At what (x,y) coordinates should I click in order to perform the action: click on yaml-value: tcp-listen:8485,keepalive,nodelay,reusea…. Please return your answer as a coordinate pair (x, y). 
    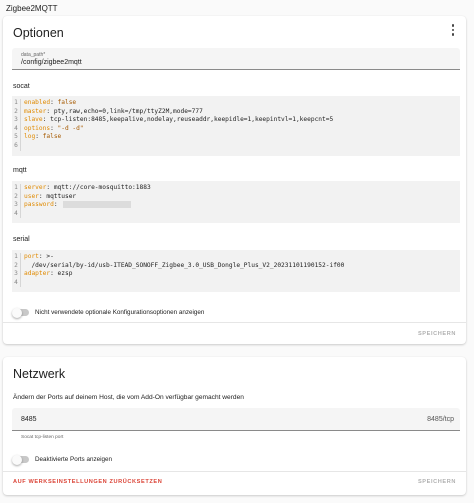
    Looking at the image, I should click on (192, 120).